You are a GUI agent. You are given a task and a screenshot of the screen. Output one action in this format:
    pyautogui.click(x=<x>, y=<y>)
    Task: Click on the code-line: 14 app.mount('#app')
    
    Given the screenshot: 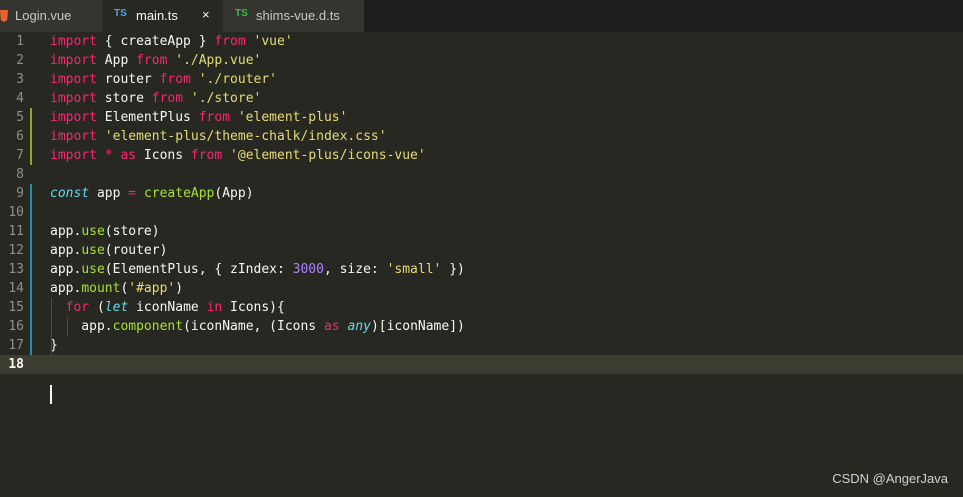 What is the action you would take?
    pyautogui.click(x=481, y=288)
    